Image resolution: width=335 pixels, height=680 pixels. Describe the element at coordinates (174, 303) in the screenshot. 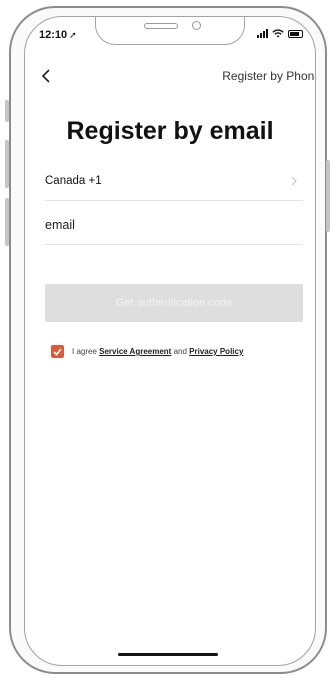

I see `get-authentication-code-button: Get authentication code` at that location.